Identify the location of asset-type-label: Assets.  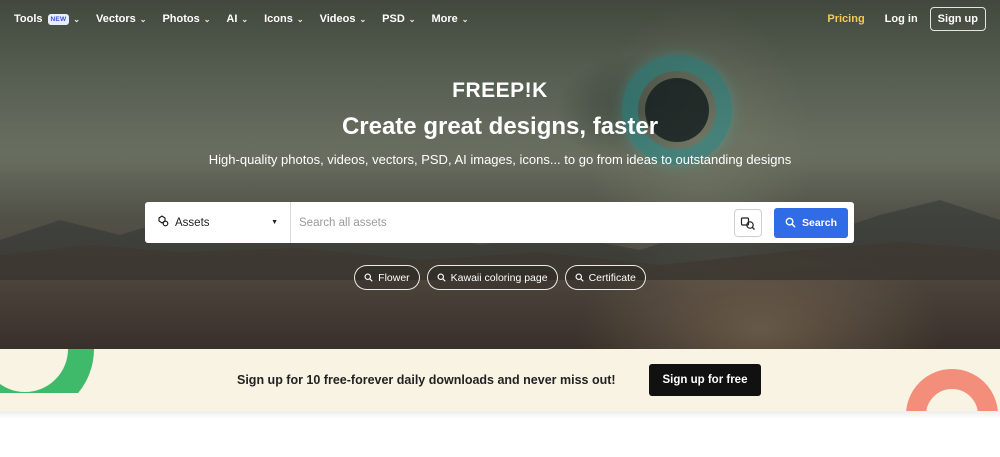
(192, 222).